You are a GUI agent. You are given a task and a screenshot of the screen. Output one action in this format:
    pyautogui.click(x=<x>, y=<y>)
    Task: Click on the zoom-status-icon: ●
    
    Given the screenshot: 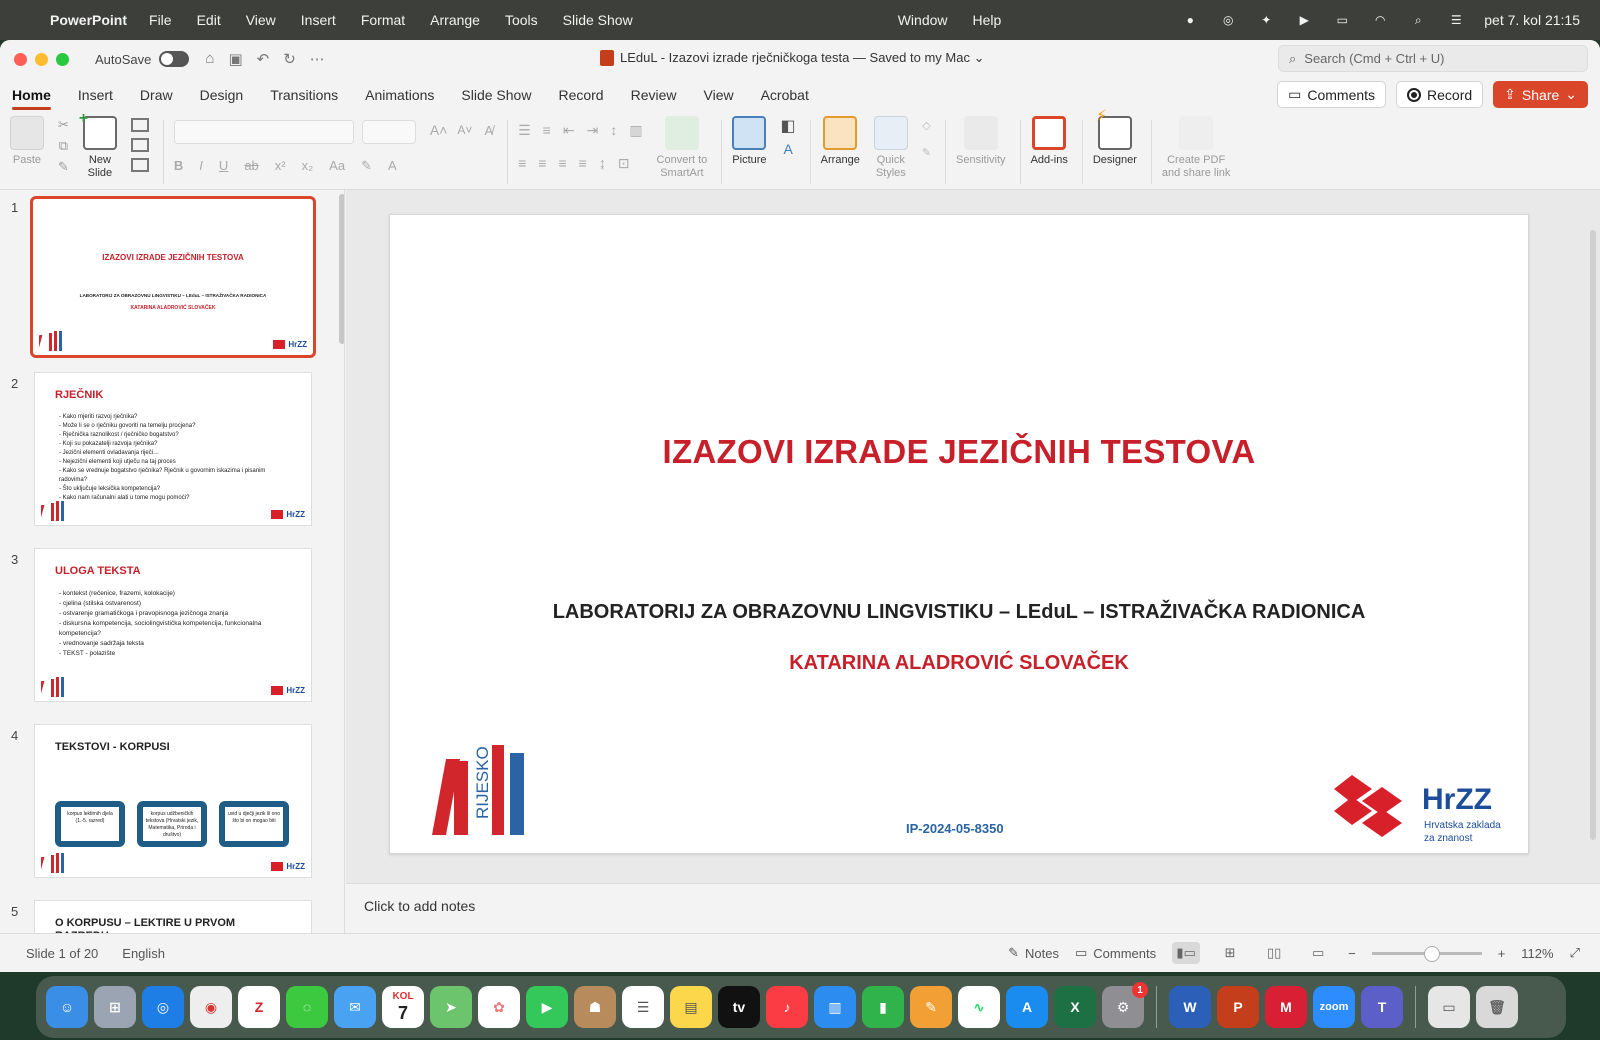 What is the action you would take?
    pyautogui.click(x=1190, y=20)
    